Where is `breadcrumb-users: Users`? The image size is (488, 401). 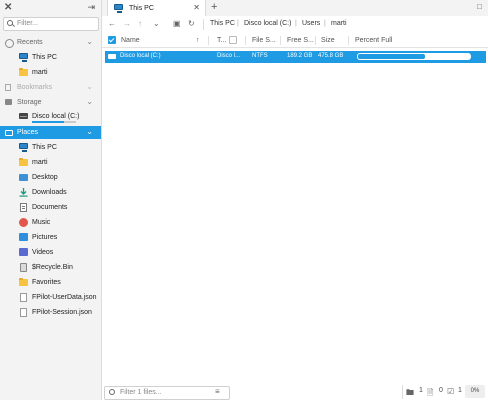
breadcrumb-users: Users is located at coordinates (311, 23).